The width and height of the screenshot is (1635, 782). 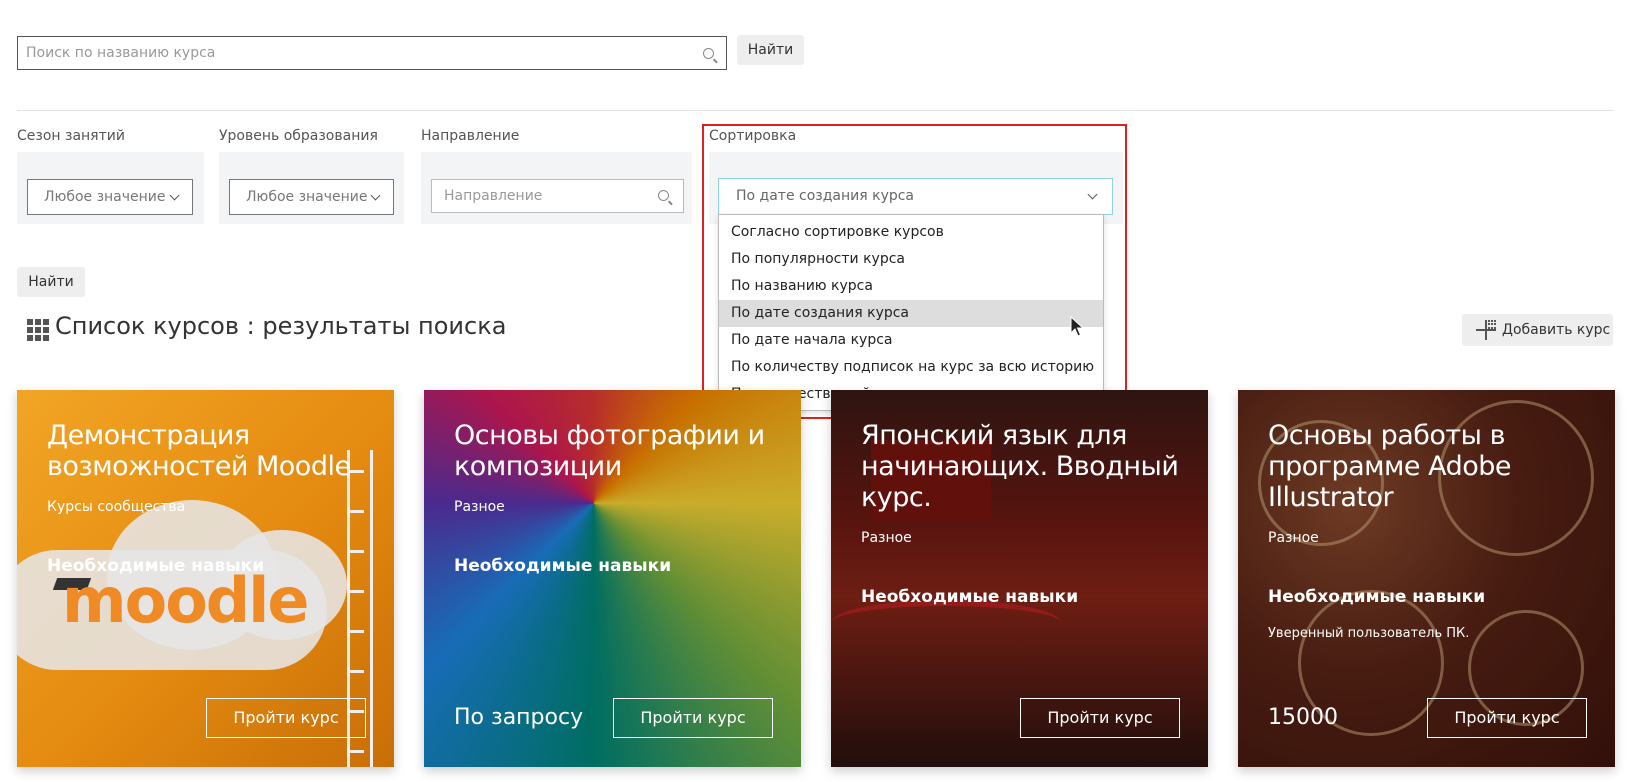 I want to click on course-price: По запросу, so click(x=519, y=717).